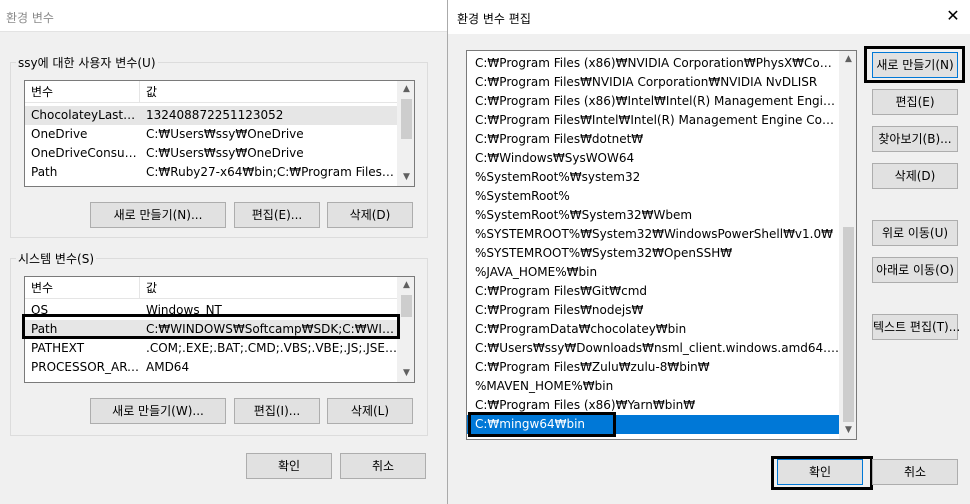 This screenshot has height=504, width=970. I want to click on system-variables-label: 시스템 변수(S), so click(56, 258).